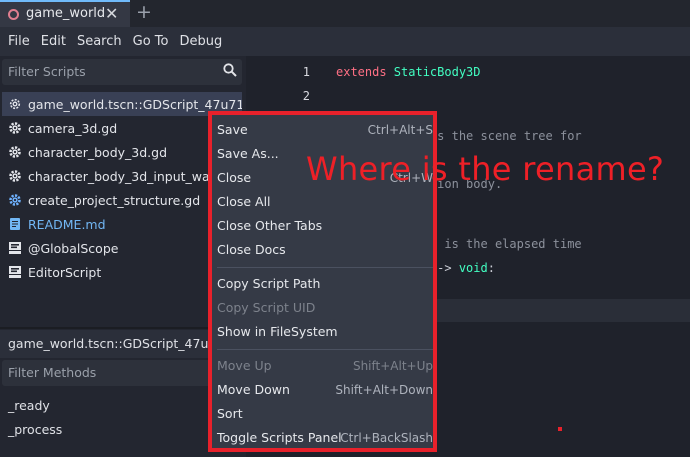 The height and width of the screenshot is (457, 690). I want to click on script-item-create-project-structure: create_project_structure.gd, so click(122, 200).